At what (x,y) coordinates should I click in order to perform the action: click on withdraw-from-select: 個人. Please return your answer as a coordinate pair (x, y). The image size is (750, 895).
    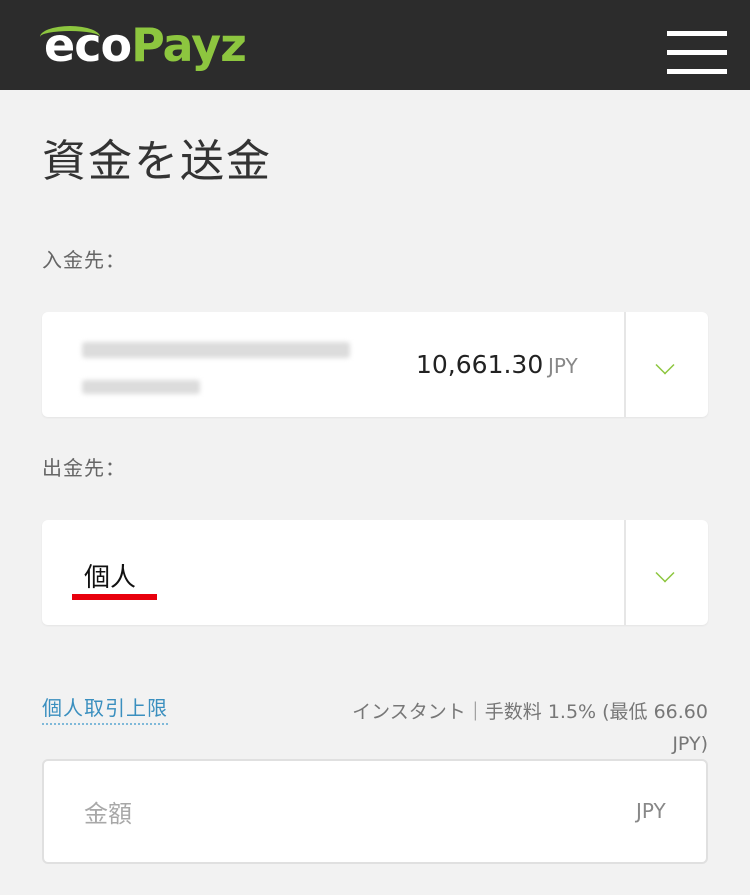
    Looking at the image, I should click on (375, 572).